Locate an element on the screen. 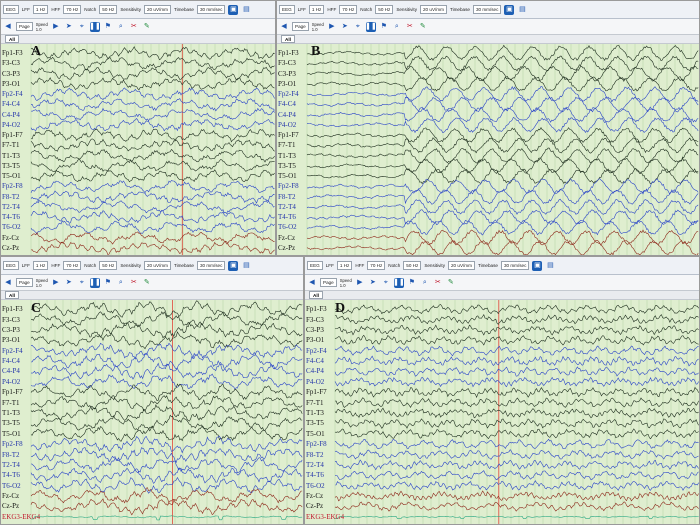  channel-label: Fz-Cz is located at coordinates (11, 496).